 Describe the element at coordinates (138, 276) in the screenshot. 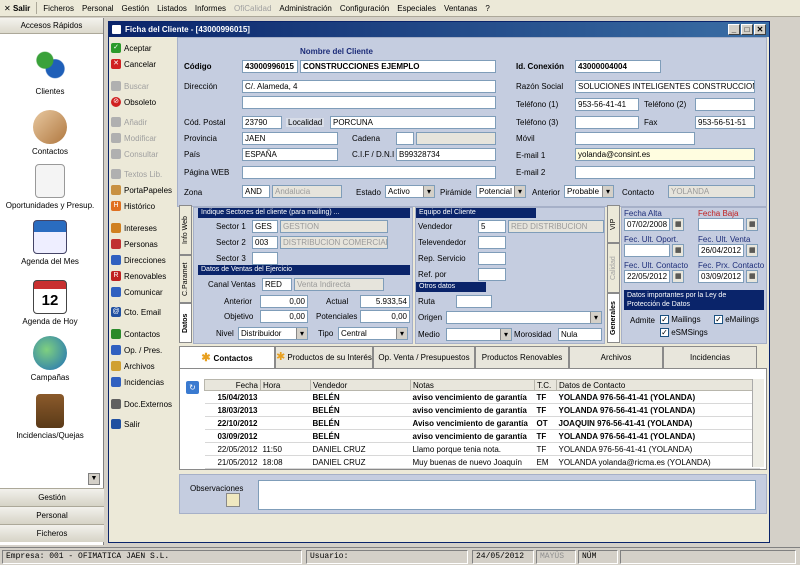

I see `renovables-button: R Renovables` at that location.